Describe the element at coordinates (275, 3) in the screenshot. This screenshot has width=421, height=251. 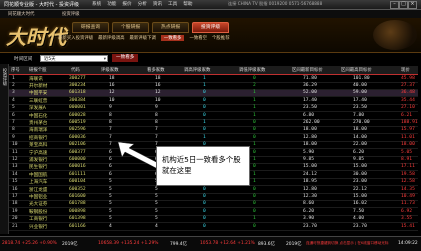
I see `connection-status: 连接 CHINA TV 股指 0019200 0571-56768888` at that location.